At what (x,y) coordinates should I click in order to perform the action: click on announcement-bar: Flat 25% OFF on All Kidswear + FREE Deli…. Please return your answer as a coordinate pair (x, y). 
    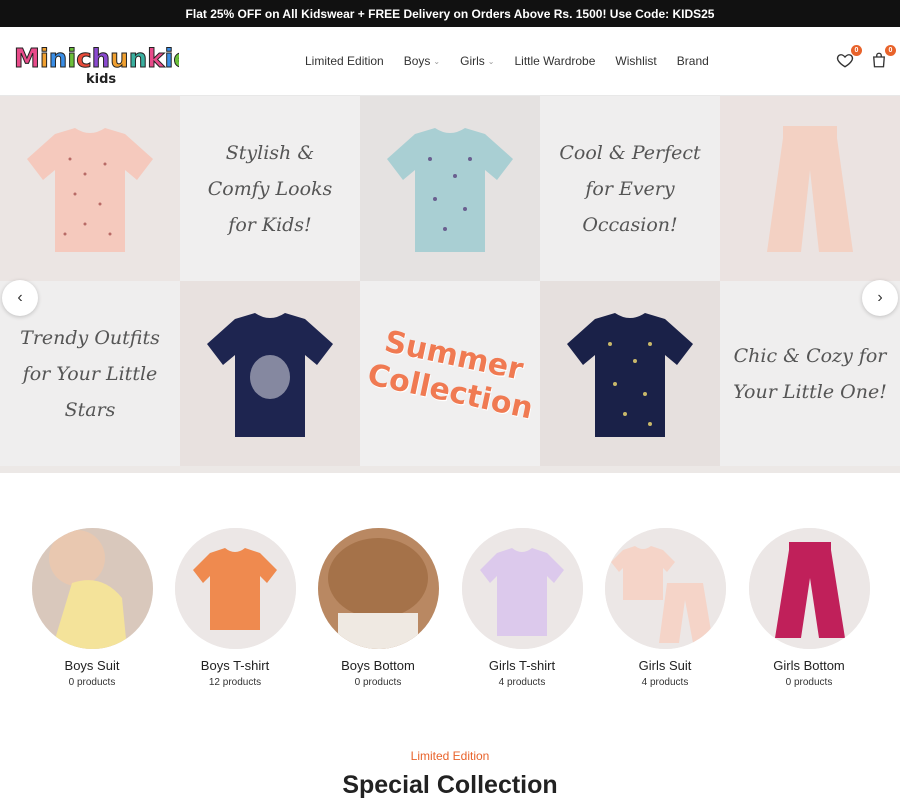
    Looking at the image, I should click on (450, 13).